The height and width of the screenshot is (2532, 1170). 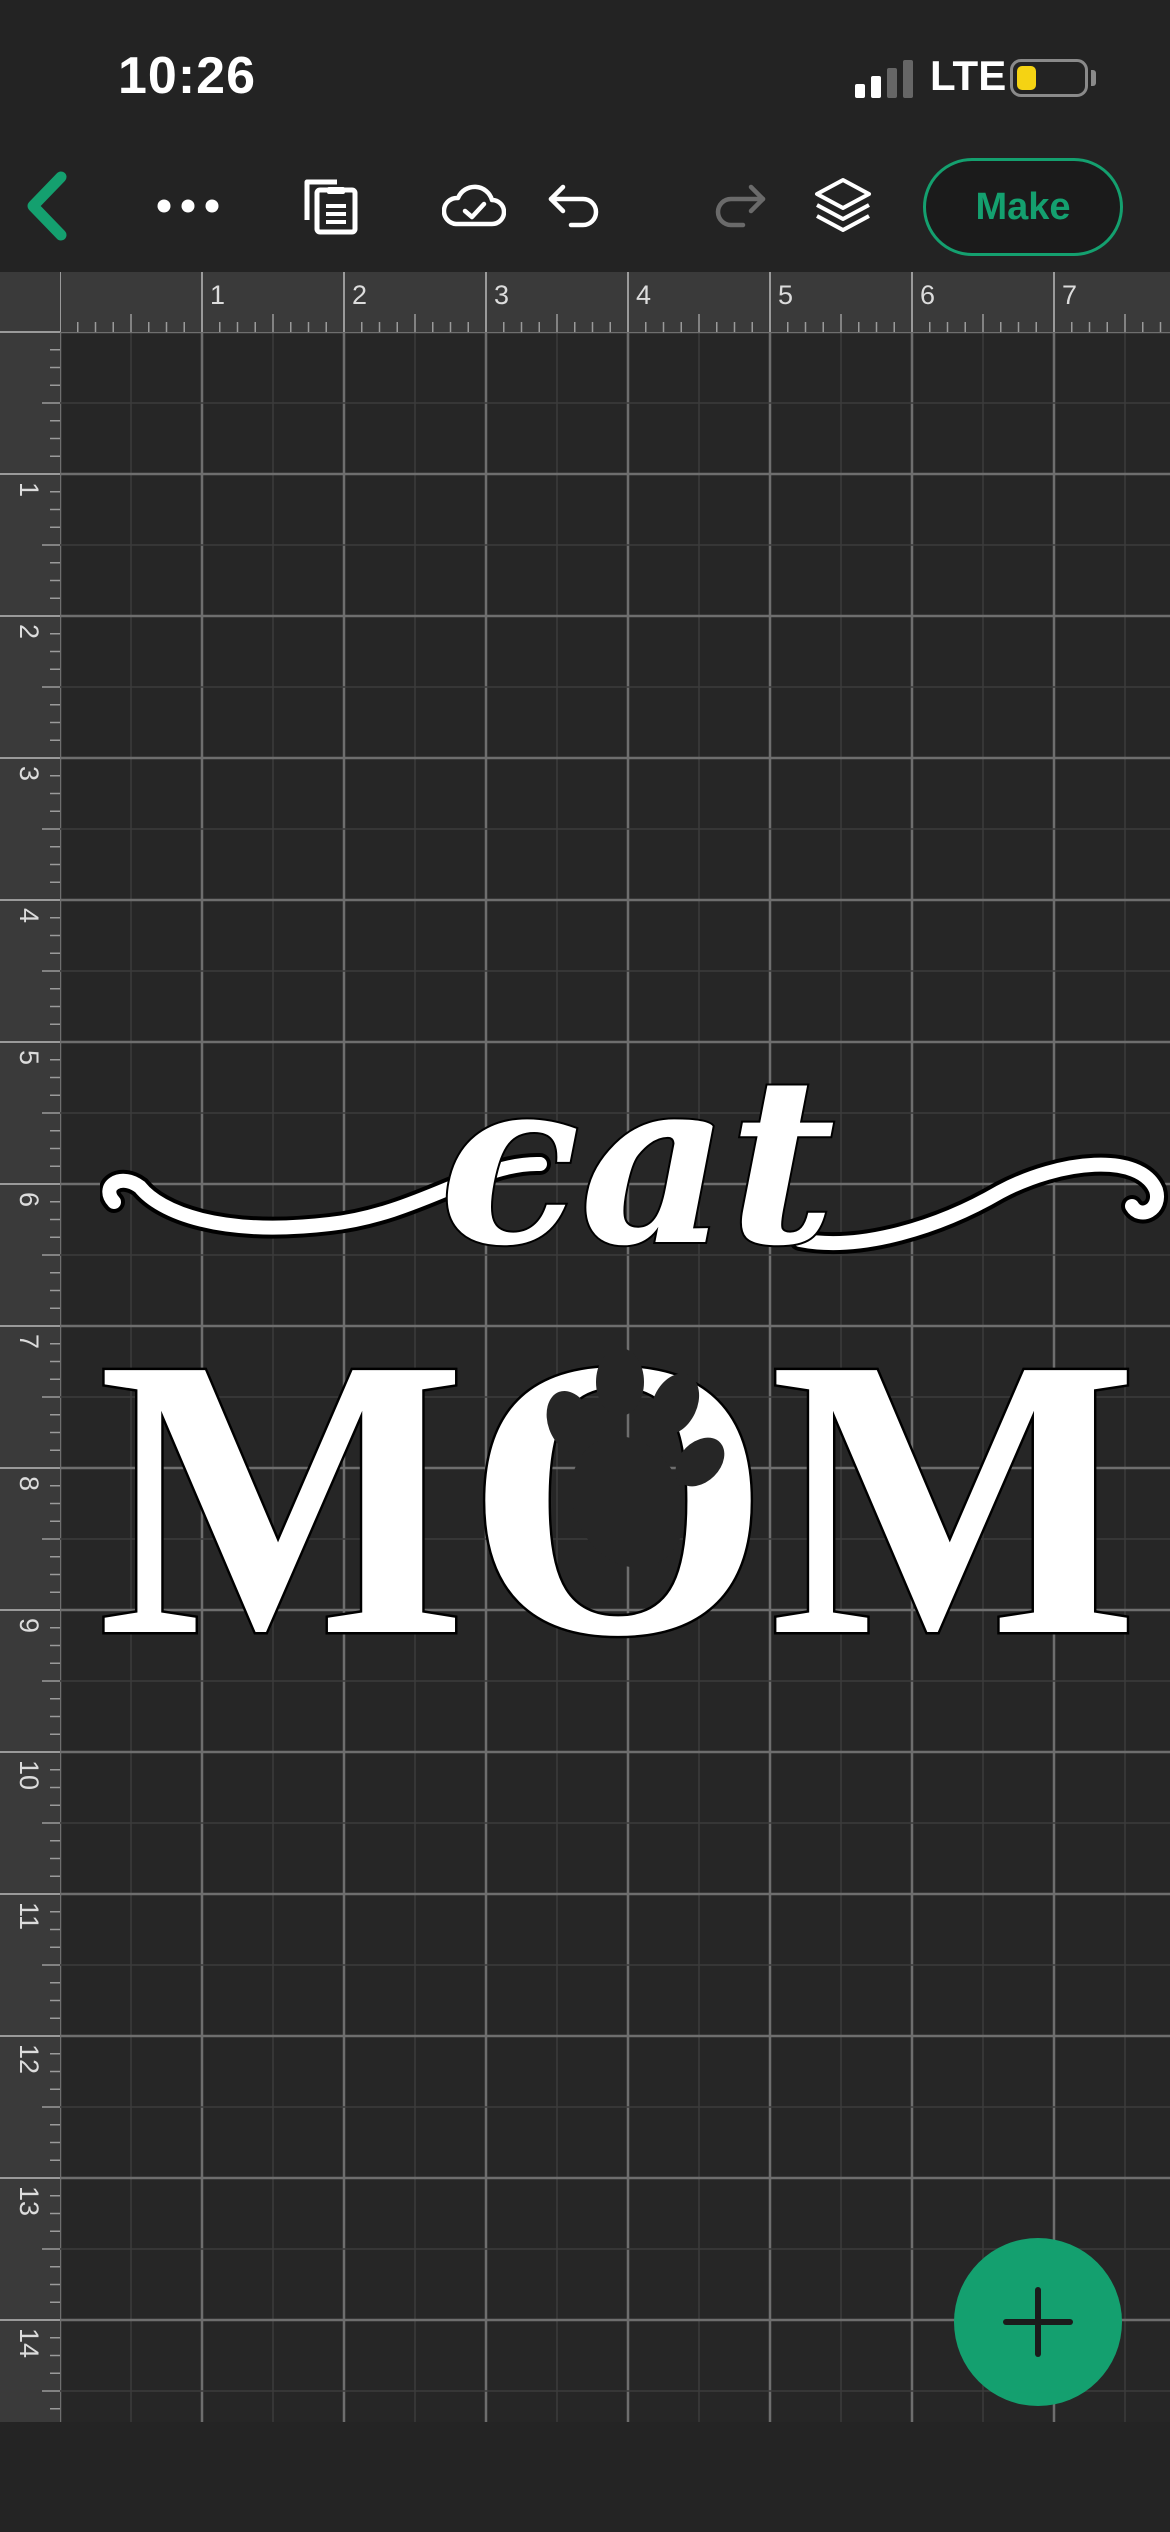 What do you see at coordinates (29, 1341) in the screenshot?
I see `ruler-left-number: 7` at bounding box center [29, 1341].